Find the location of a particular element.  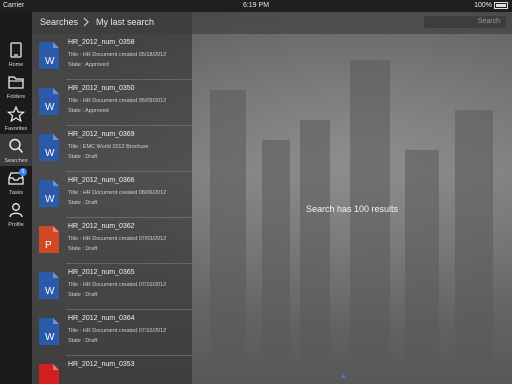

sidebar-item-home: Home is located at coordinates (16, 54).